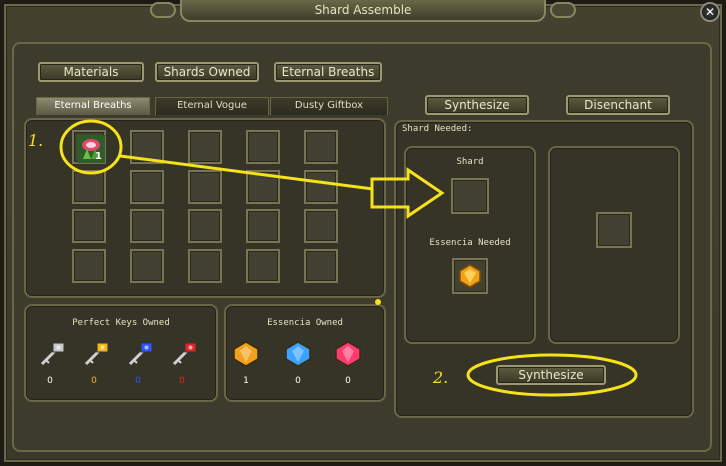 The width and height of the screenshot is (726, 466). What do you see at coordinates (407, 193) in the screenshot?
I see `step1-arrow` at bounding box center [407, 193].